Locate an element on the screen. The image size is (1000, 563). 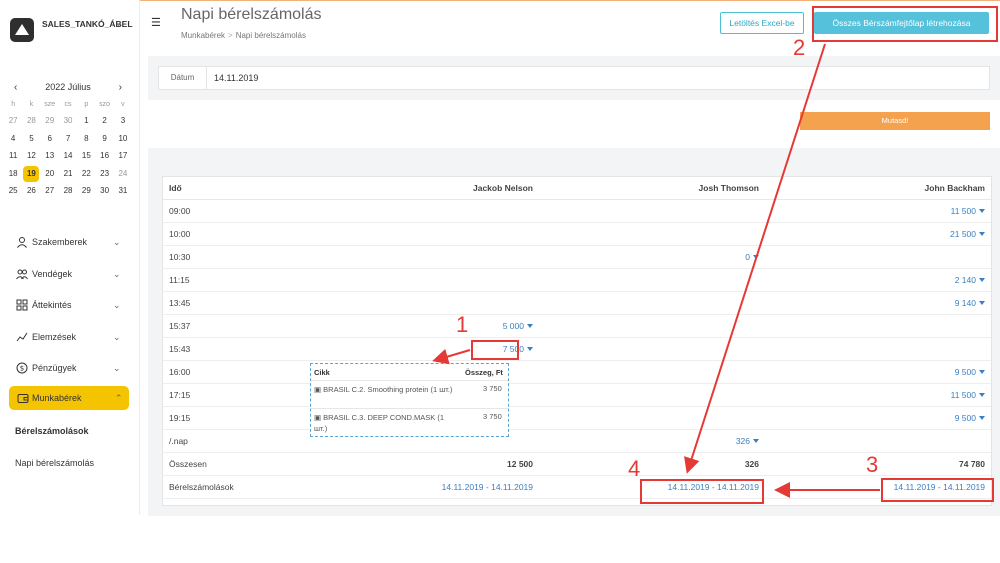
popup-item-amount: 3 750 is located at coordinates (492, 416).